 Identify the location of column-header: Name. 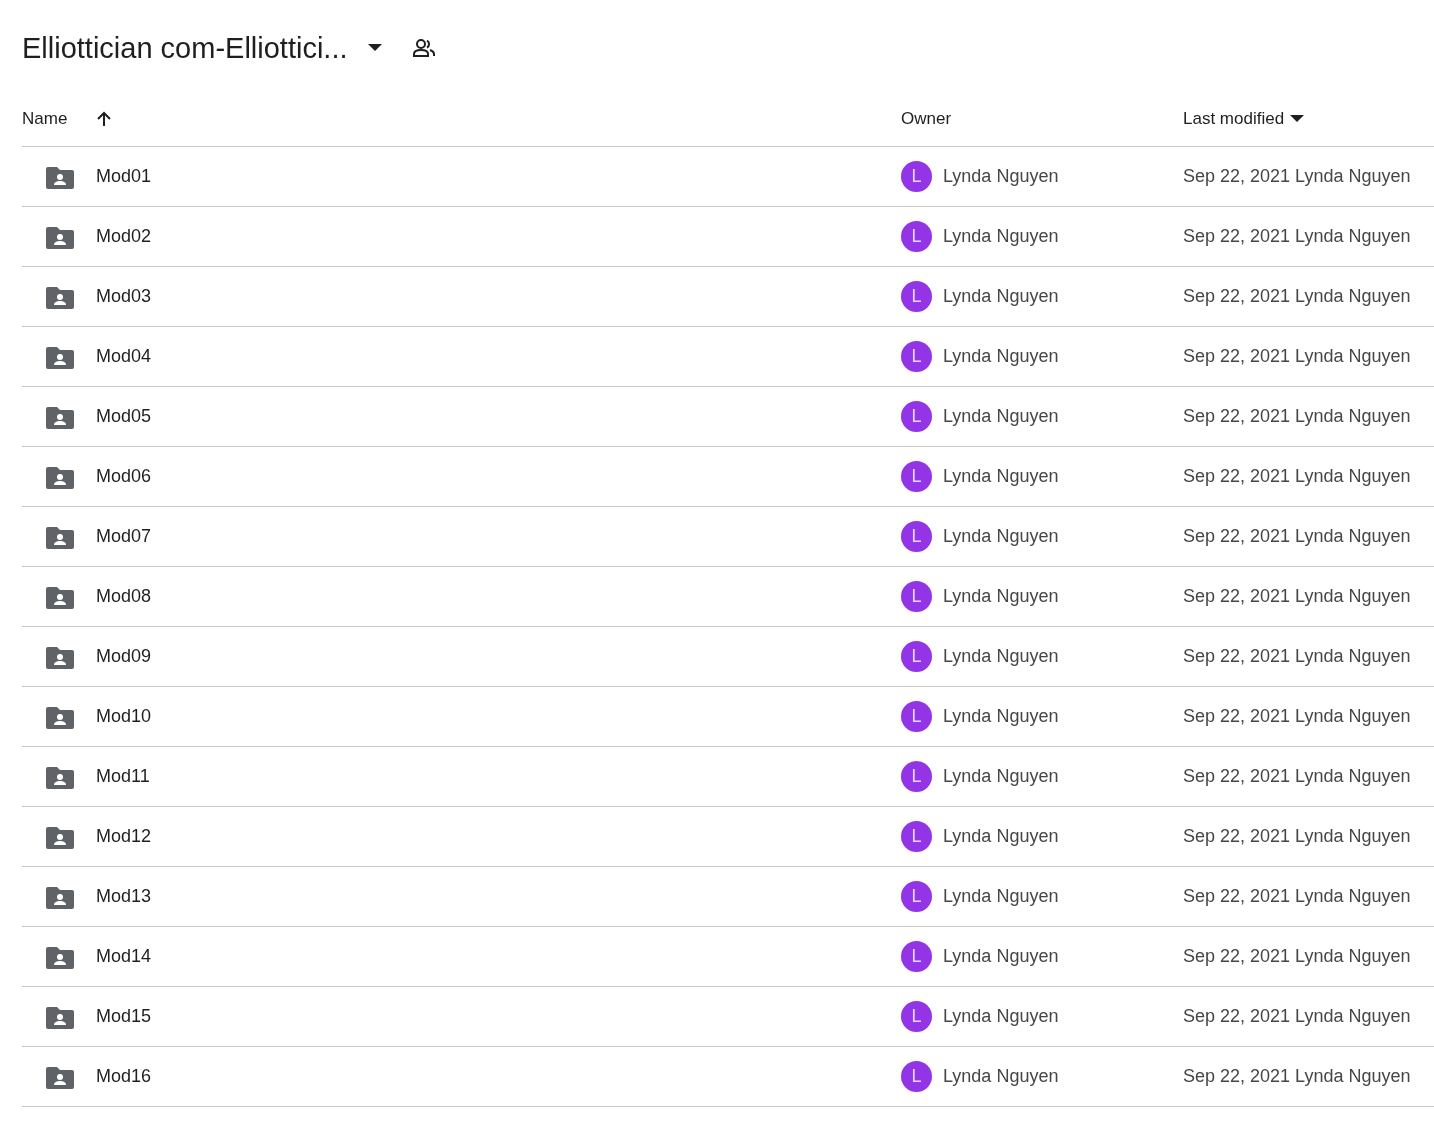
(45, 119).